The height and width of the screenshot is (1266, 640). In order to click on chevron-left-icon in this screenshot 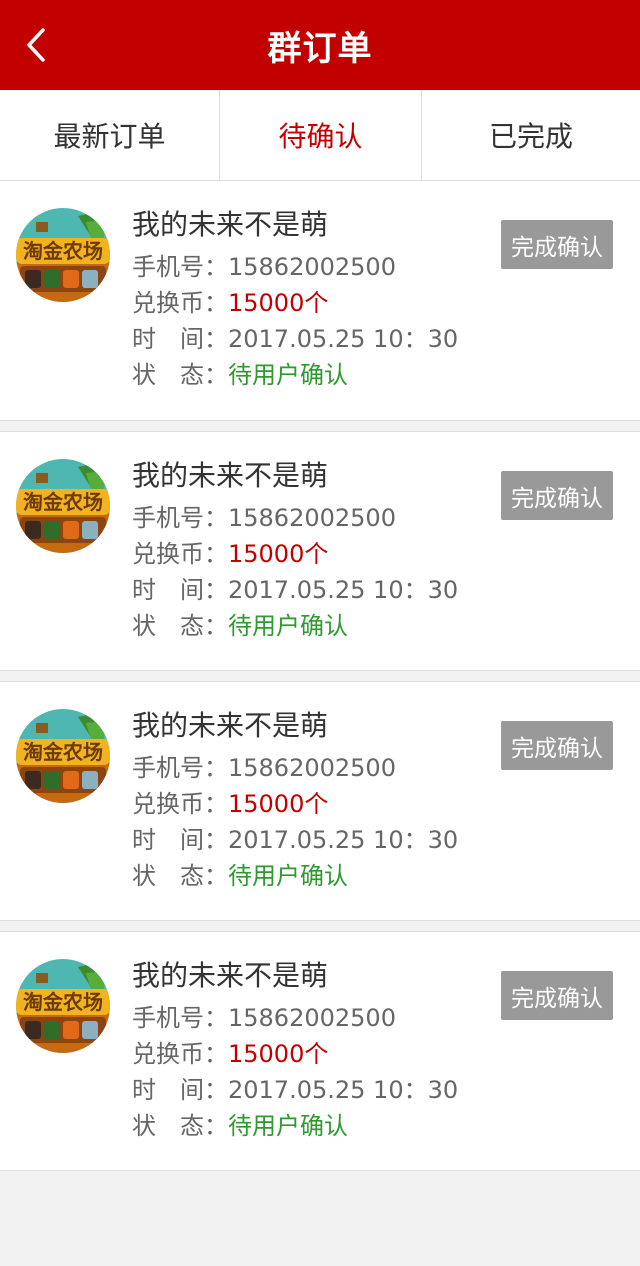, I will do `click(36, 45)`.